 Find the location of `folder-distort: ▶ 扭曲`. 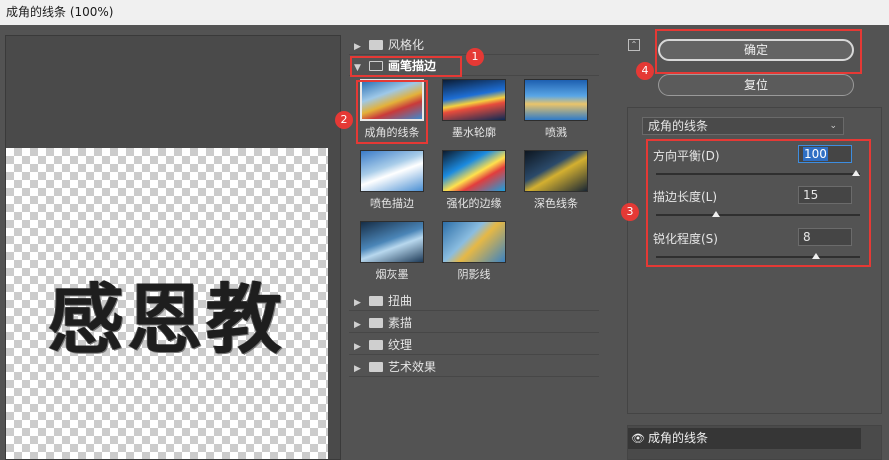

folder-distort: ▶ 扭曲 is located at coordinates (474, 301).